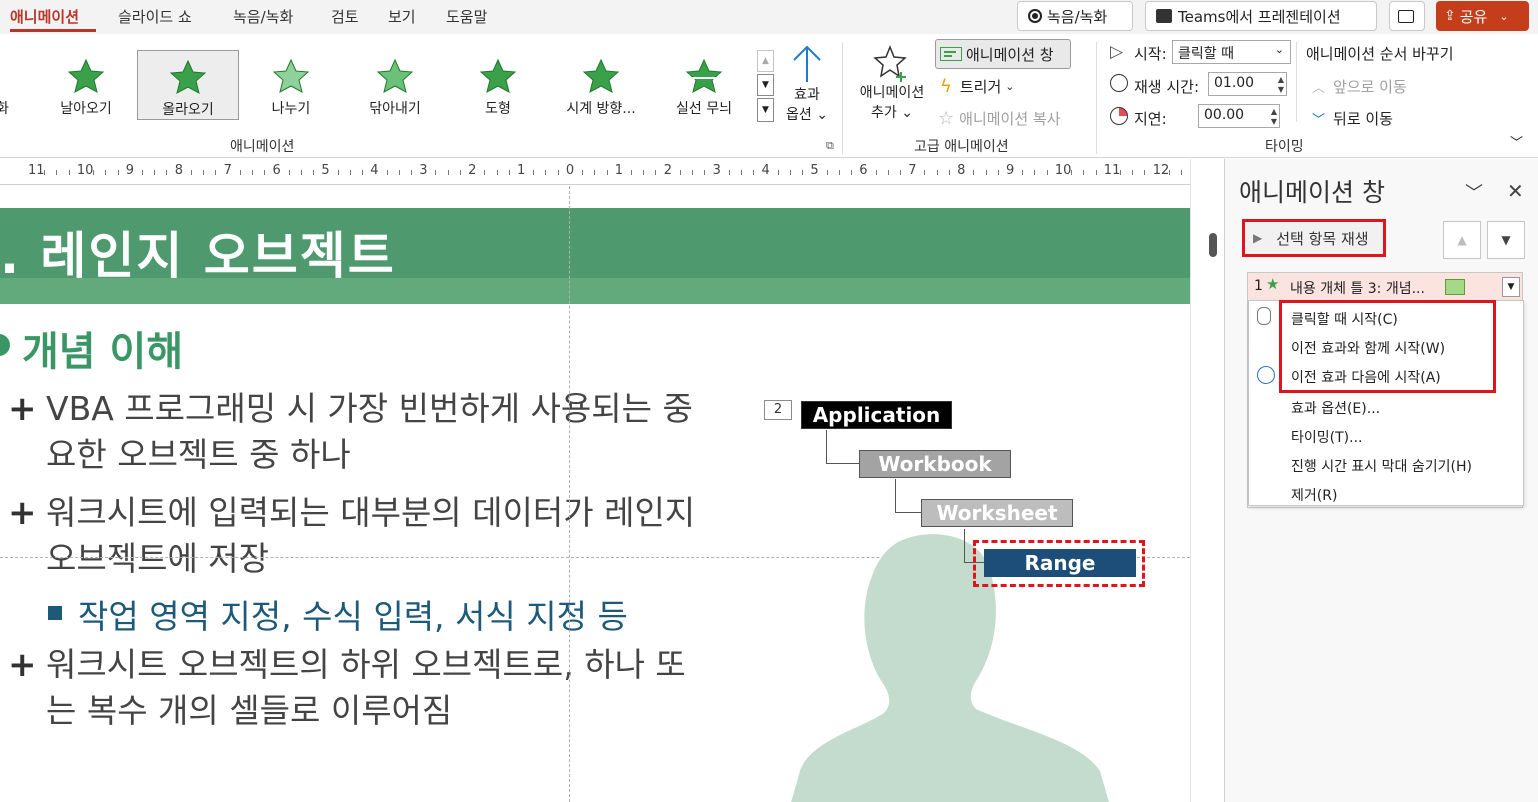 The width and height of the screenshot is (1538, 802). I want to click on move-up-button: ▲, so click(1462, 240).